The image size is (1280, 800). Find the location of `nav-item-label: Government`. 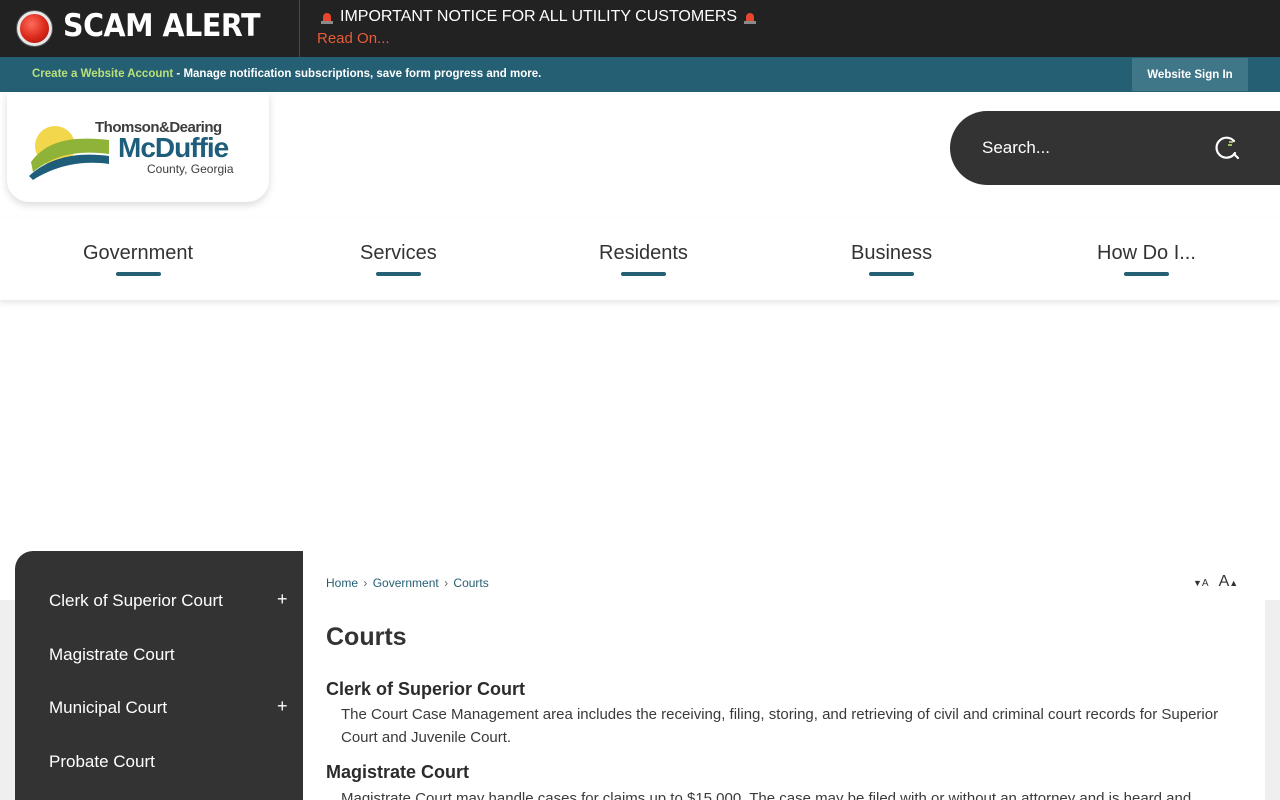

nav-item-label: Government is located at coordinates (138, 253).